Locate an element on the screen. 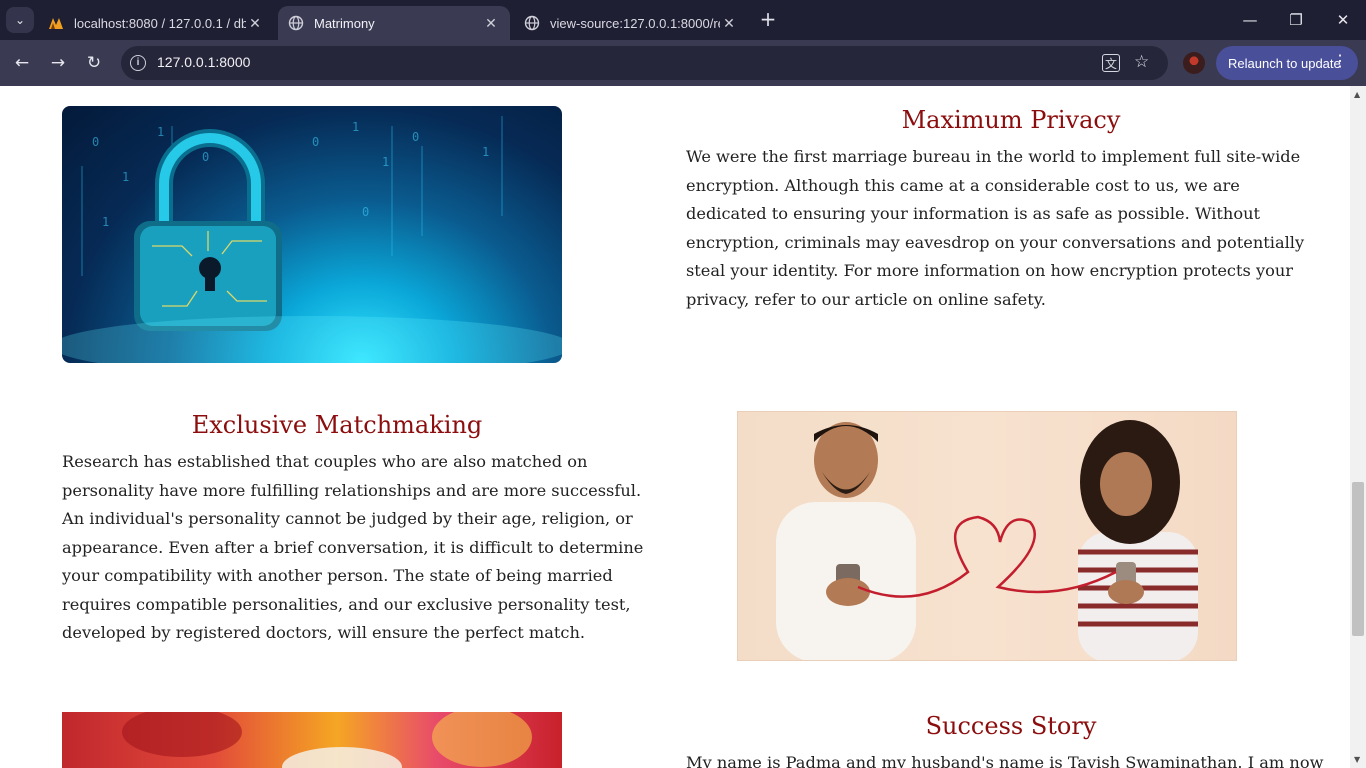 The height and width of the screenshot is (768, 1366). page-scrollbar: ▲ ▼ is located at coordinates (1358, 427).